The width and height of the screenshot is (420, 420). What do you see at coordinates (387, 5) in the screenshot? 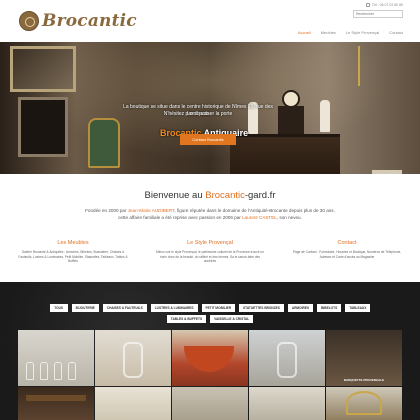
I see `phone-number: Tél : 06 07 02 60 89` at bounding box center [387, 5].